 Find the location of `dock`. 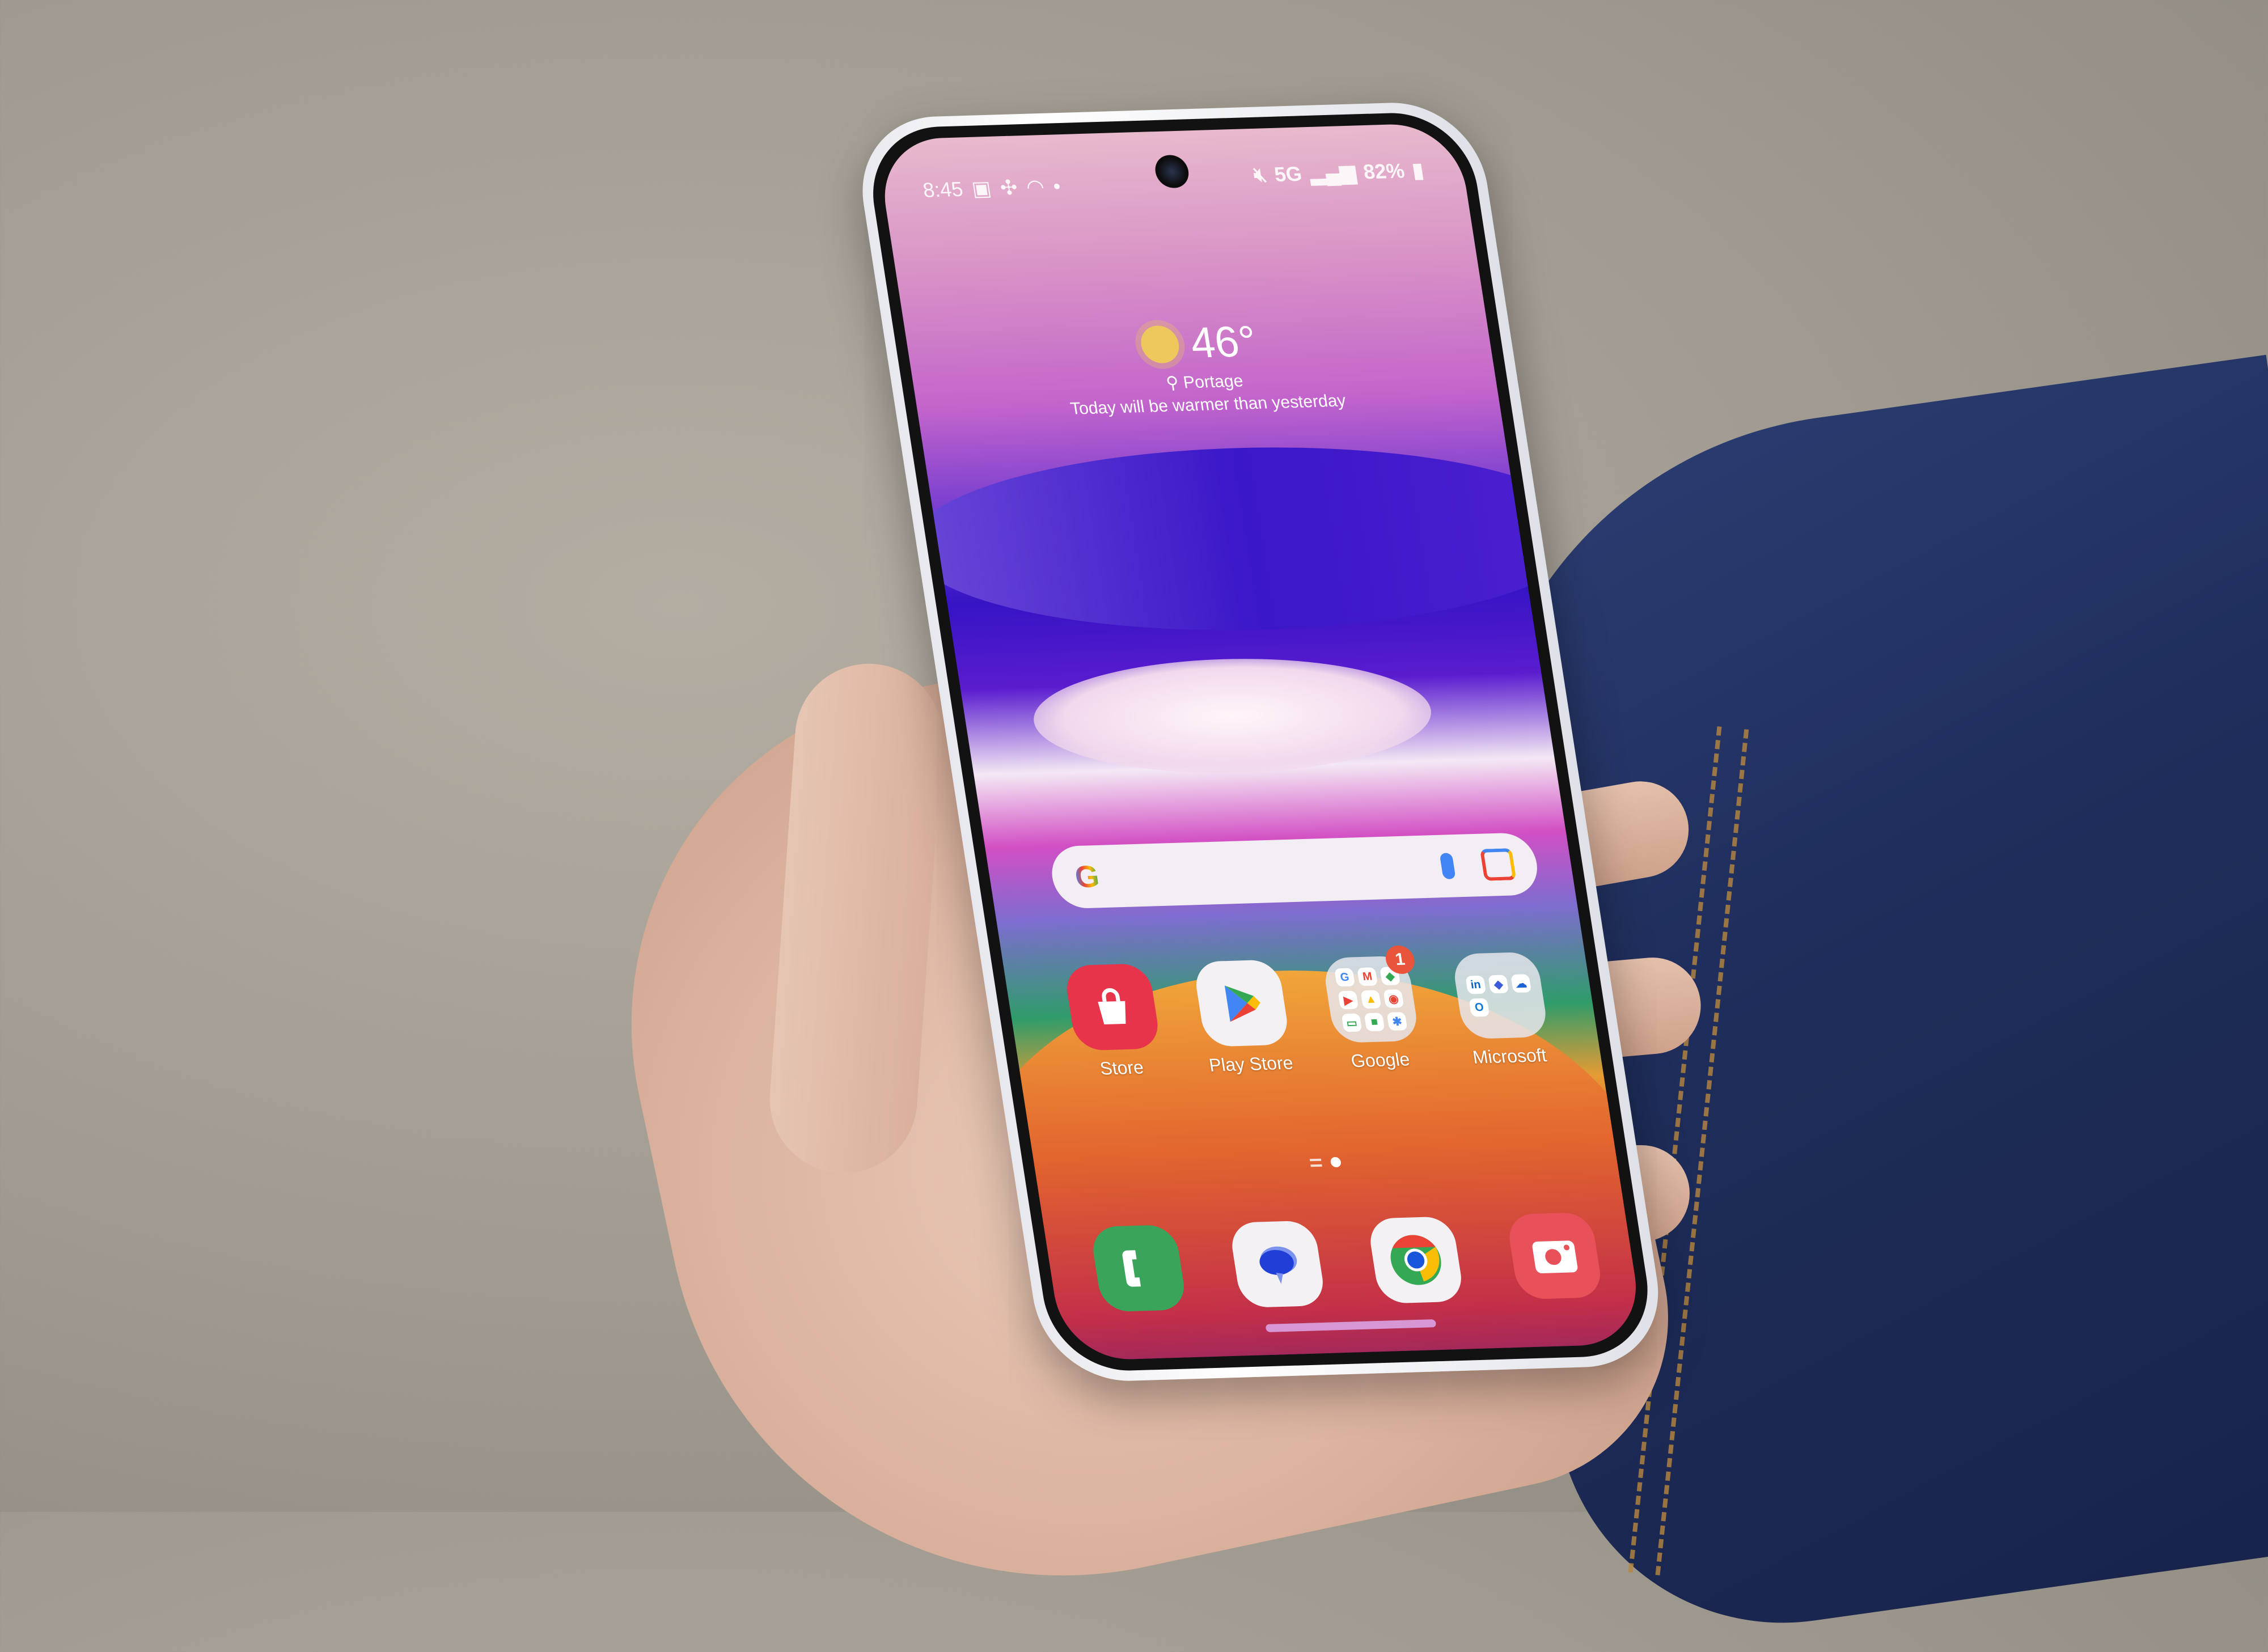

dock is located at coordinates (1346, 1262).